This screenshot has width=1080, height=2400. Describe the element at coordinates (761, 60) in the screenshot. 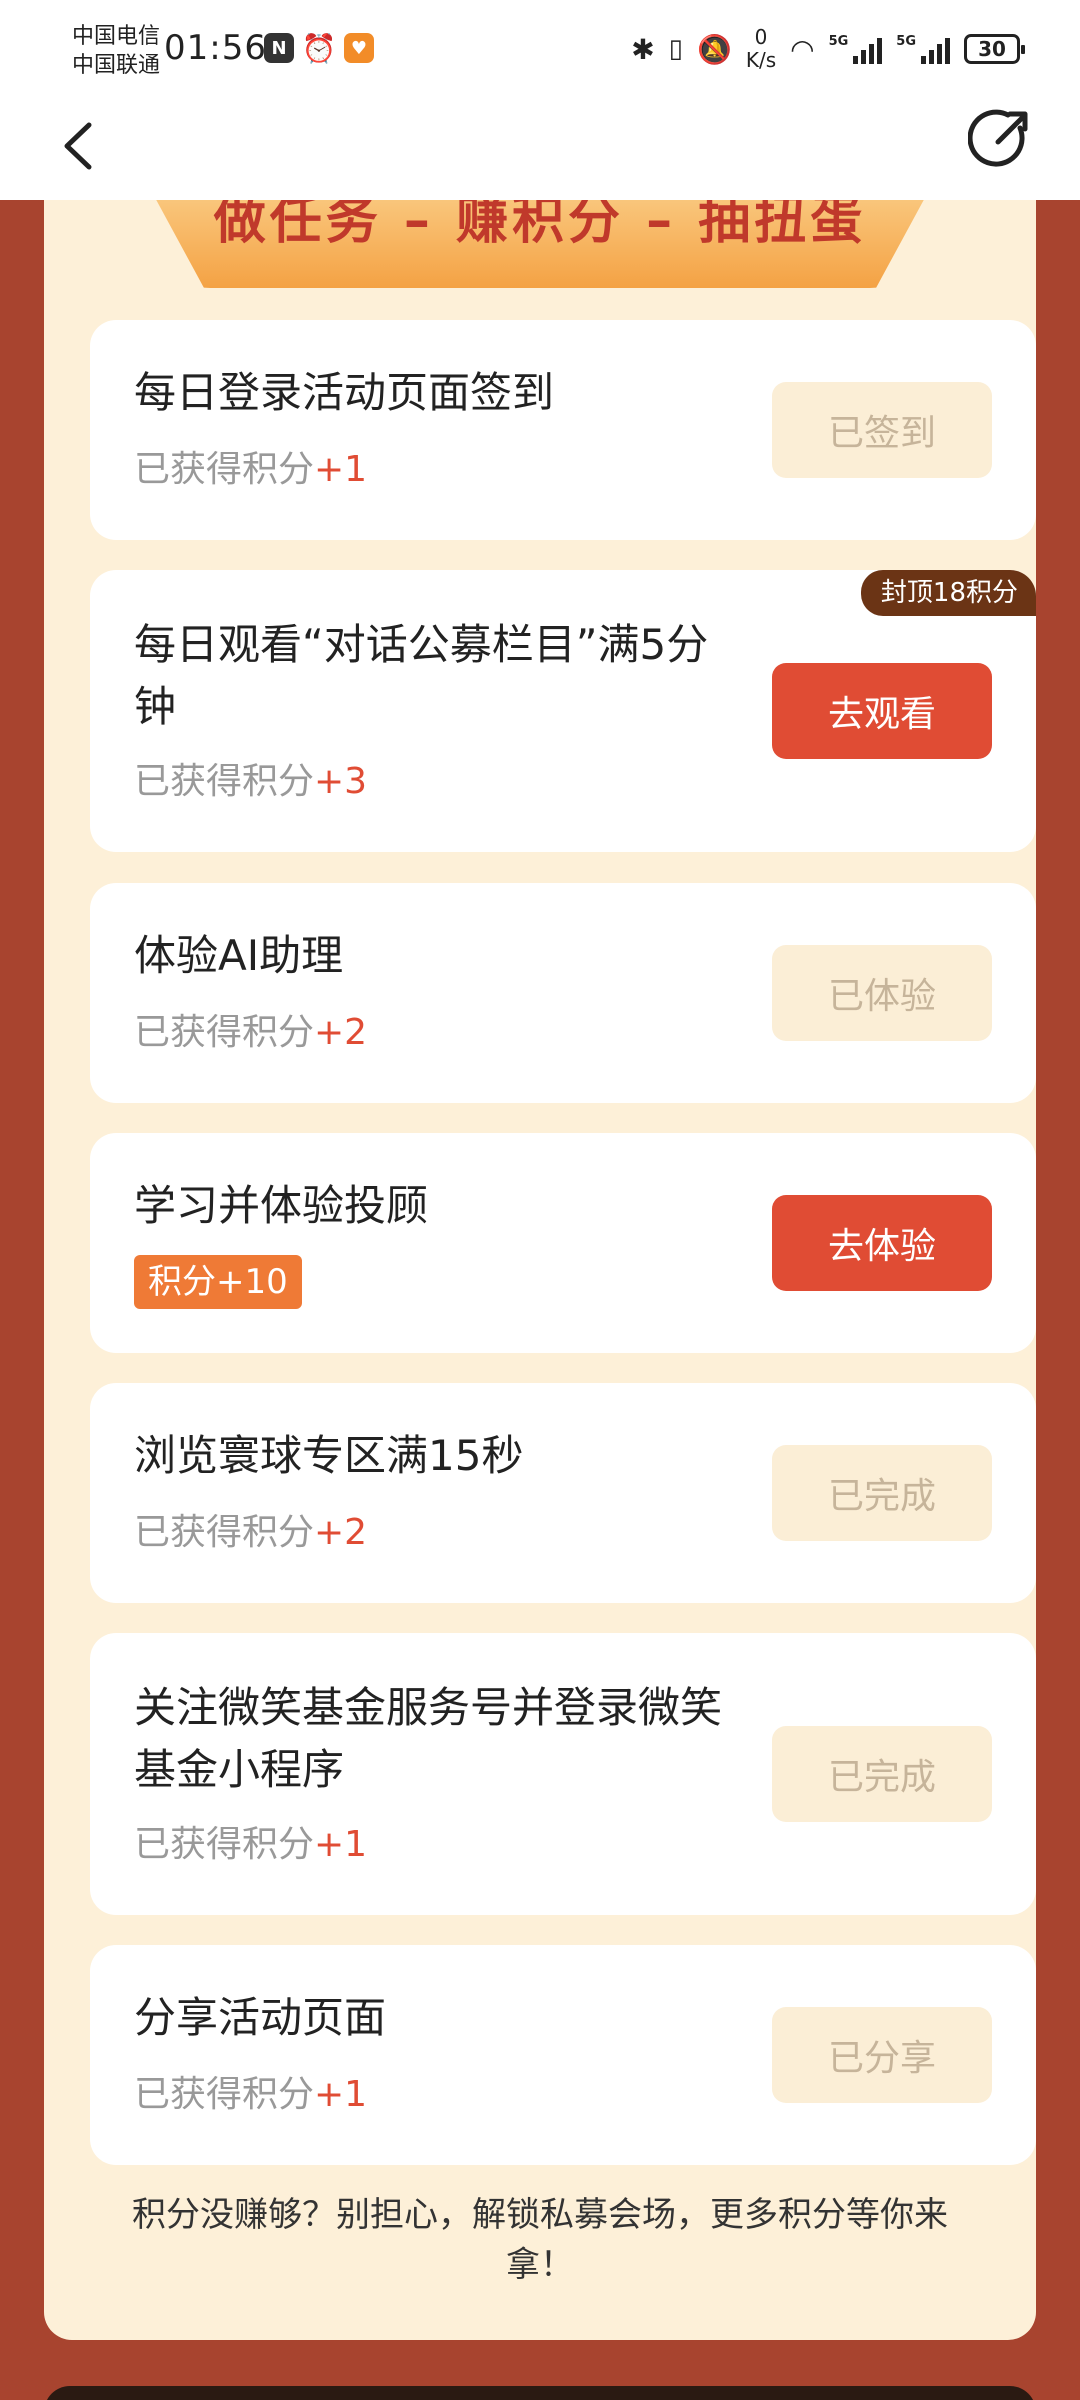

I see `network-speed-unit: K/s` at that location.